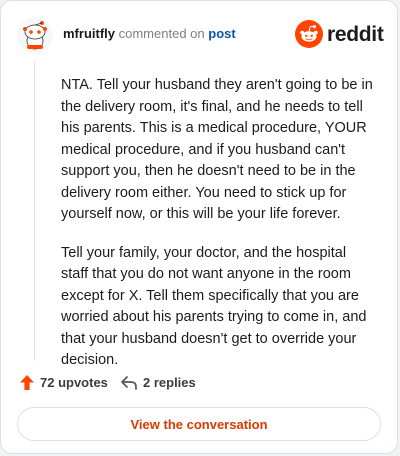  Describe the element at coordinates (161, 33) in the screenshot. I see `comment-verb: commented on` at that location.